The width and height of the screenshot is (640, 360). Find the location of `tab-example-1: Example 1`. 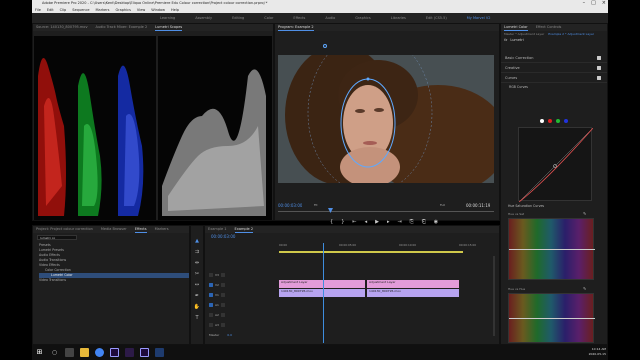

tab-example-1: Example 1 is located at coordinates (217, 229).